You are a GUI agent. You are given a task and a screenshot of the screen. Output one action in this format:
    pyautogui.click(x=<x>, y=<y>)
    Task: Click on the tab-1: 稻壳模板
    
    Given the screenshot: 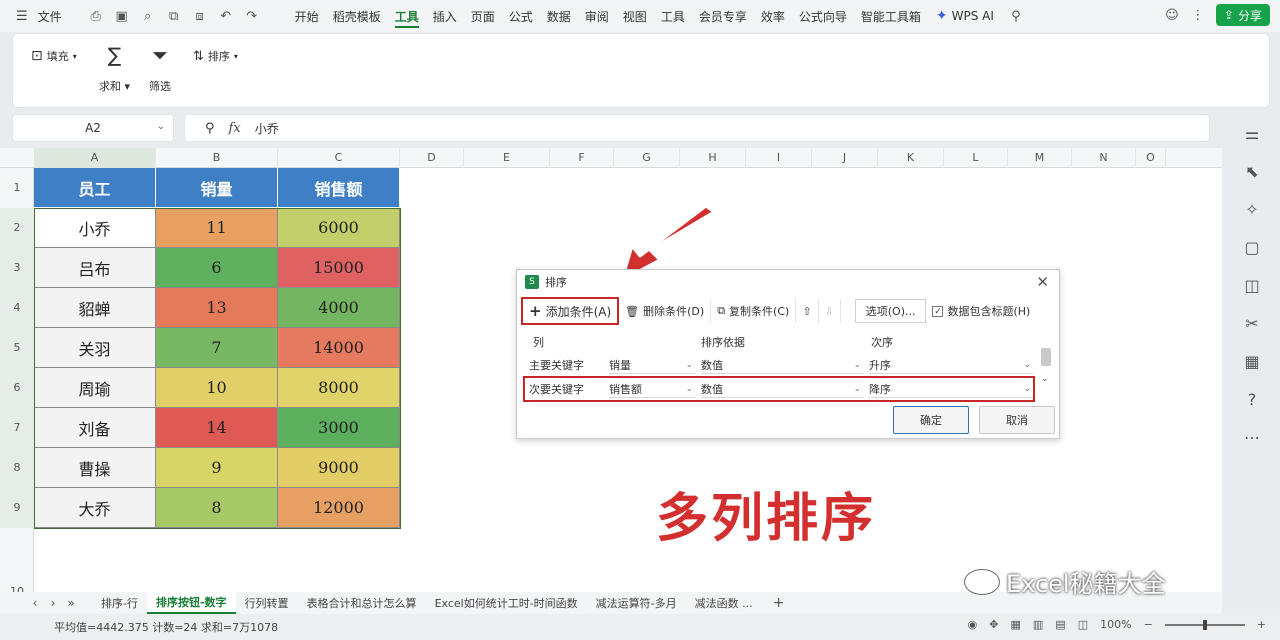 What is the action you would take?
    pyautogui.click(x=357, y=16)
    